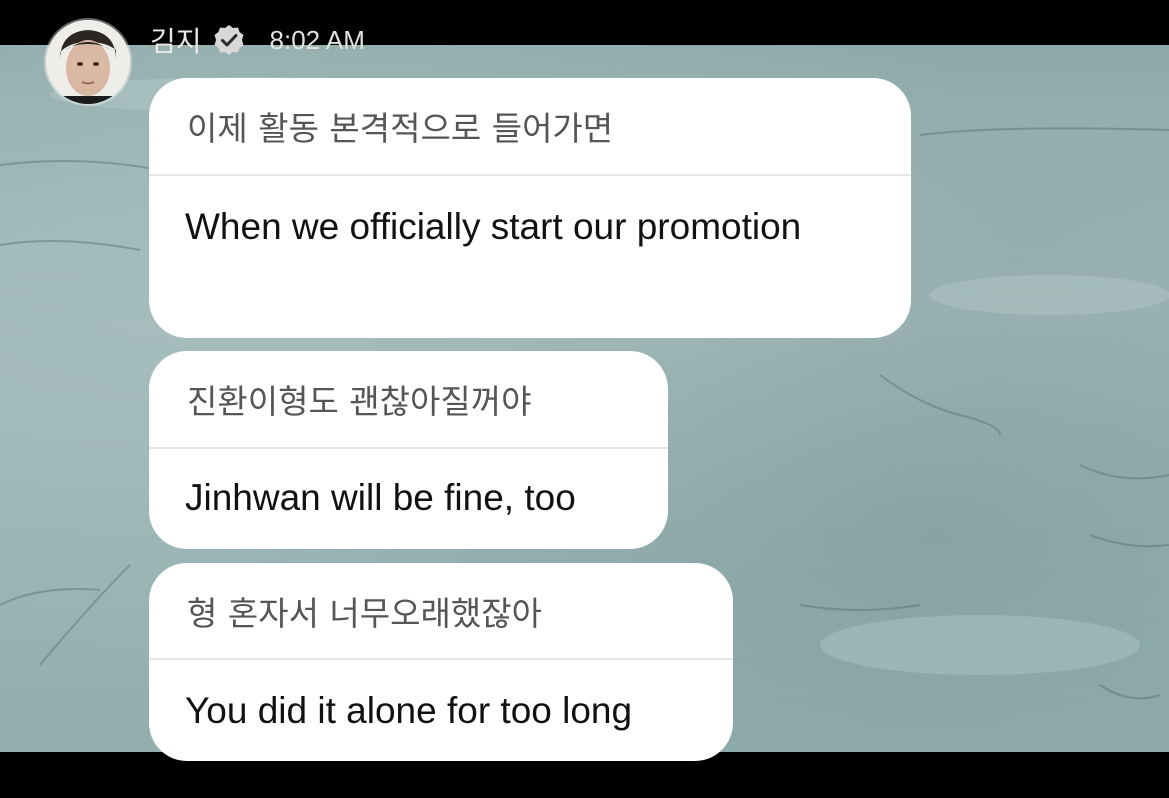 The width and height of the screenshot is (1169, 798). What do you see at coordinates (409, 710) in the screenshot?
I see `translated-text: You did it alone for too long` at bounding box center [409, 710].